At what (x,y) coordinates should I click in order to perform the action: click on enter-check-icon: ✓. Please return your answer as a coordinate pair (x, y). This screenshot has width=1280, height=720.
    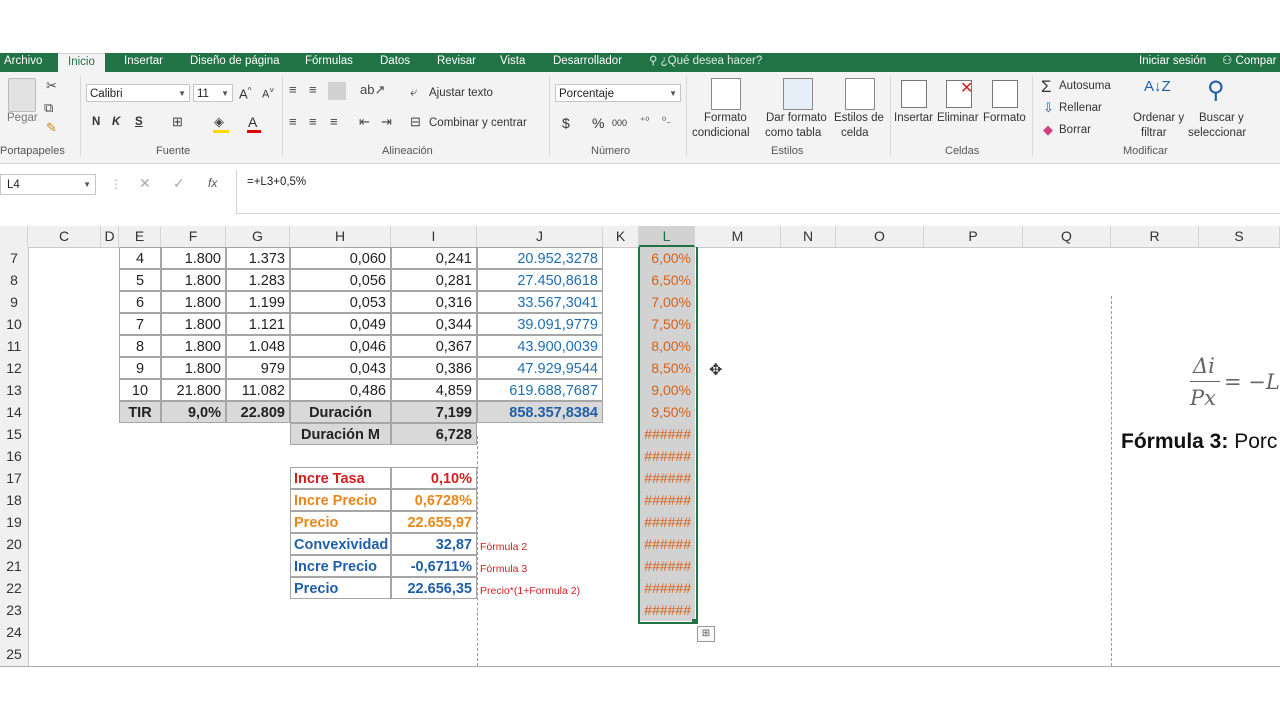
    Looking at the image, I should click on (179, 183).